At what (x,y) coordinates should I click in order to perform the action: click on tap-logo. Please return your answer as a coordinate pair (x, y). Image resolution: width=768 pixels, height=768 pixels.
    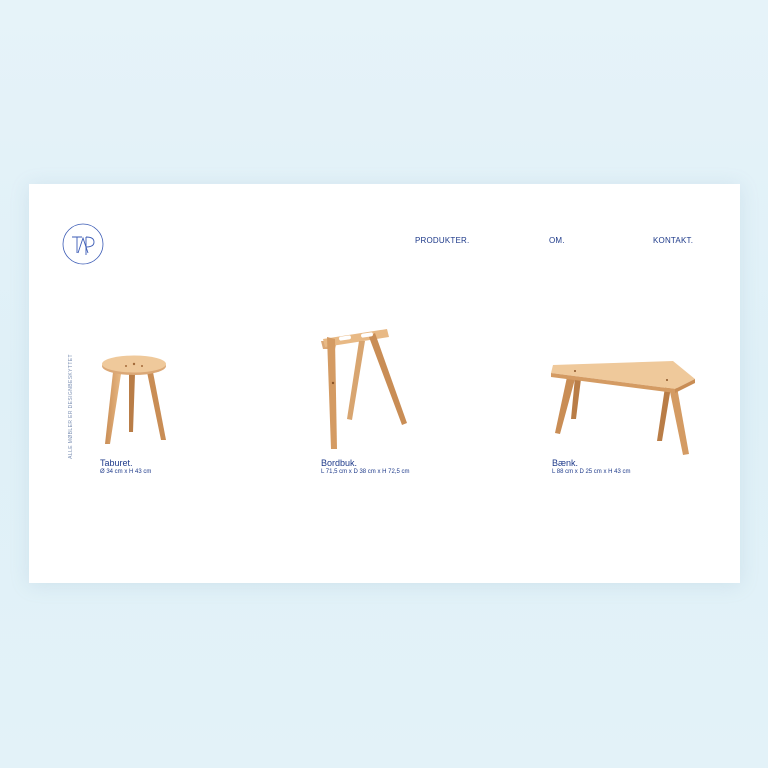
    Looking at the image, I should click on (83, 244).